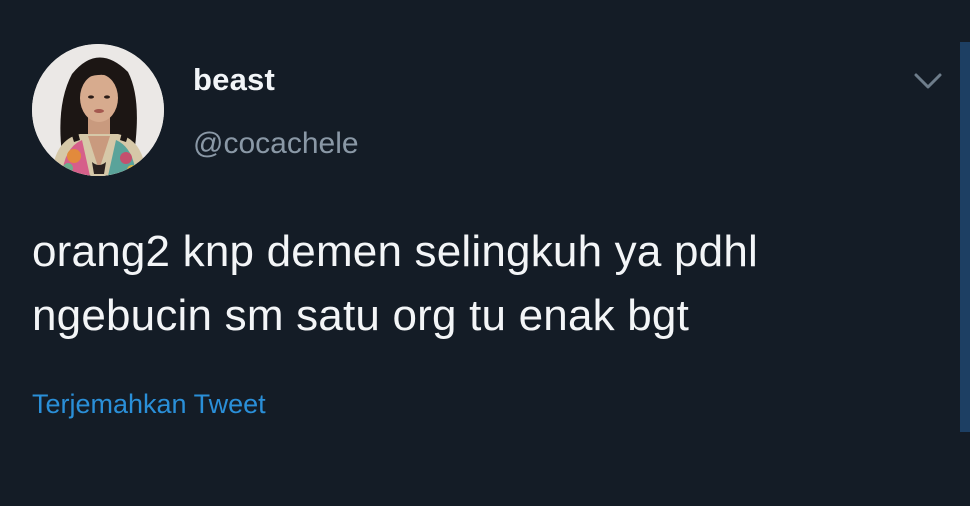 The width and height of the screenshot is (970, 506). What do you see at coordinates (361, 315) in the screenshot?
I see `tweet-text-line: ngebucin sm satu org tu enak bgt` at bounding box center [361, 315].